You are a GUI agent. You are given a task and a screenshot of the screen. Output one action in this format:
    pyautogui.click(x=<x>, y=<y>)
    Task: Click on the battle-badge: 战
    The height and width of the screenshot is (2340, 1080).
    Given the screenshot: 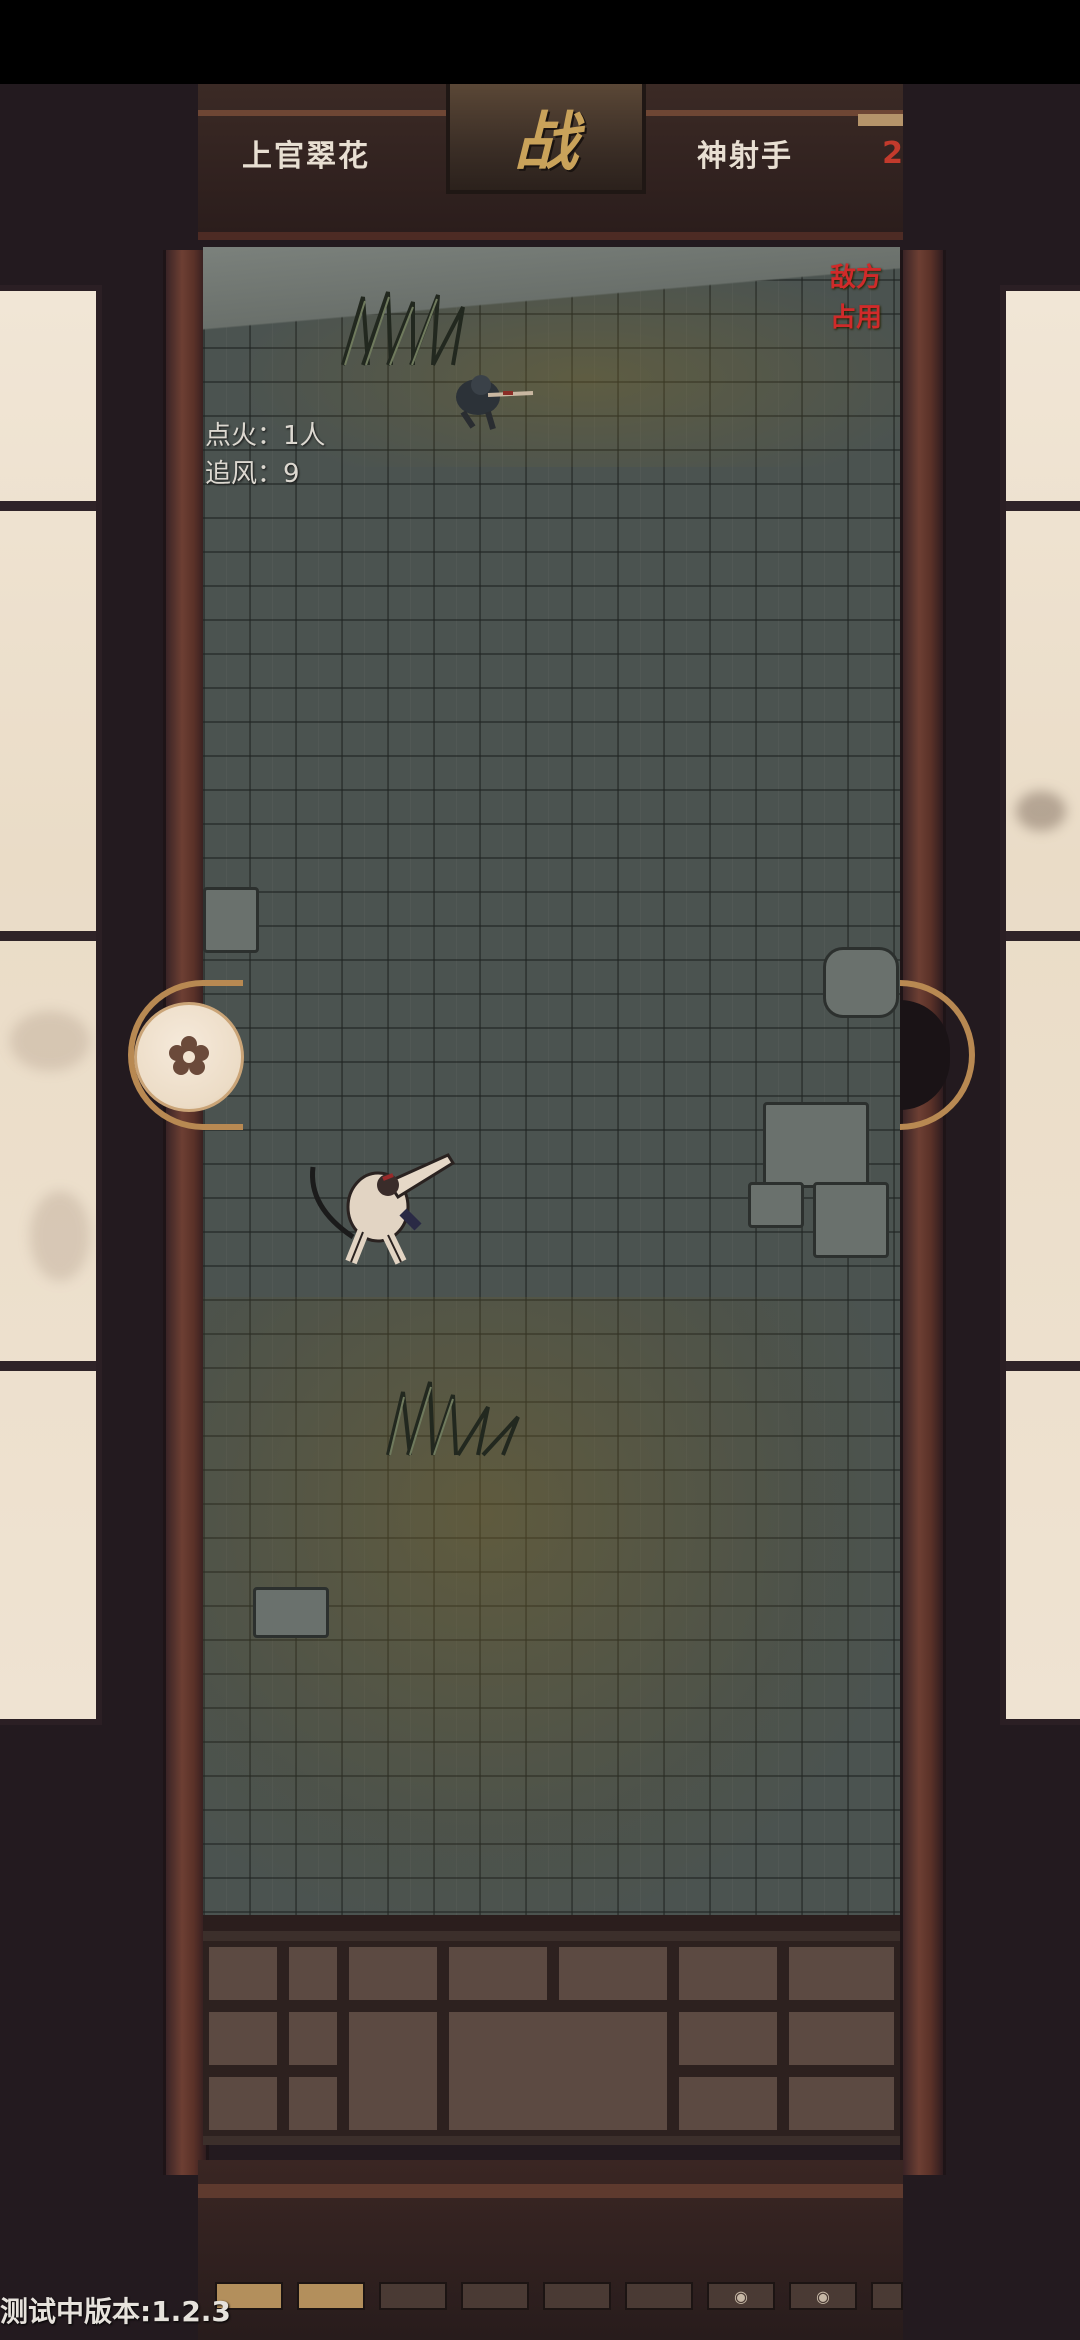 What is the action you would take?
    pyautogui.click(x=546, y=139)
    